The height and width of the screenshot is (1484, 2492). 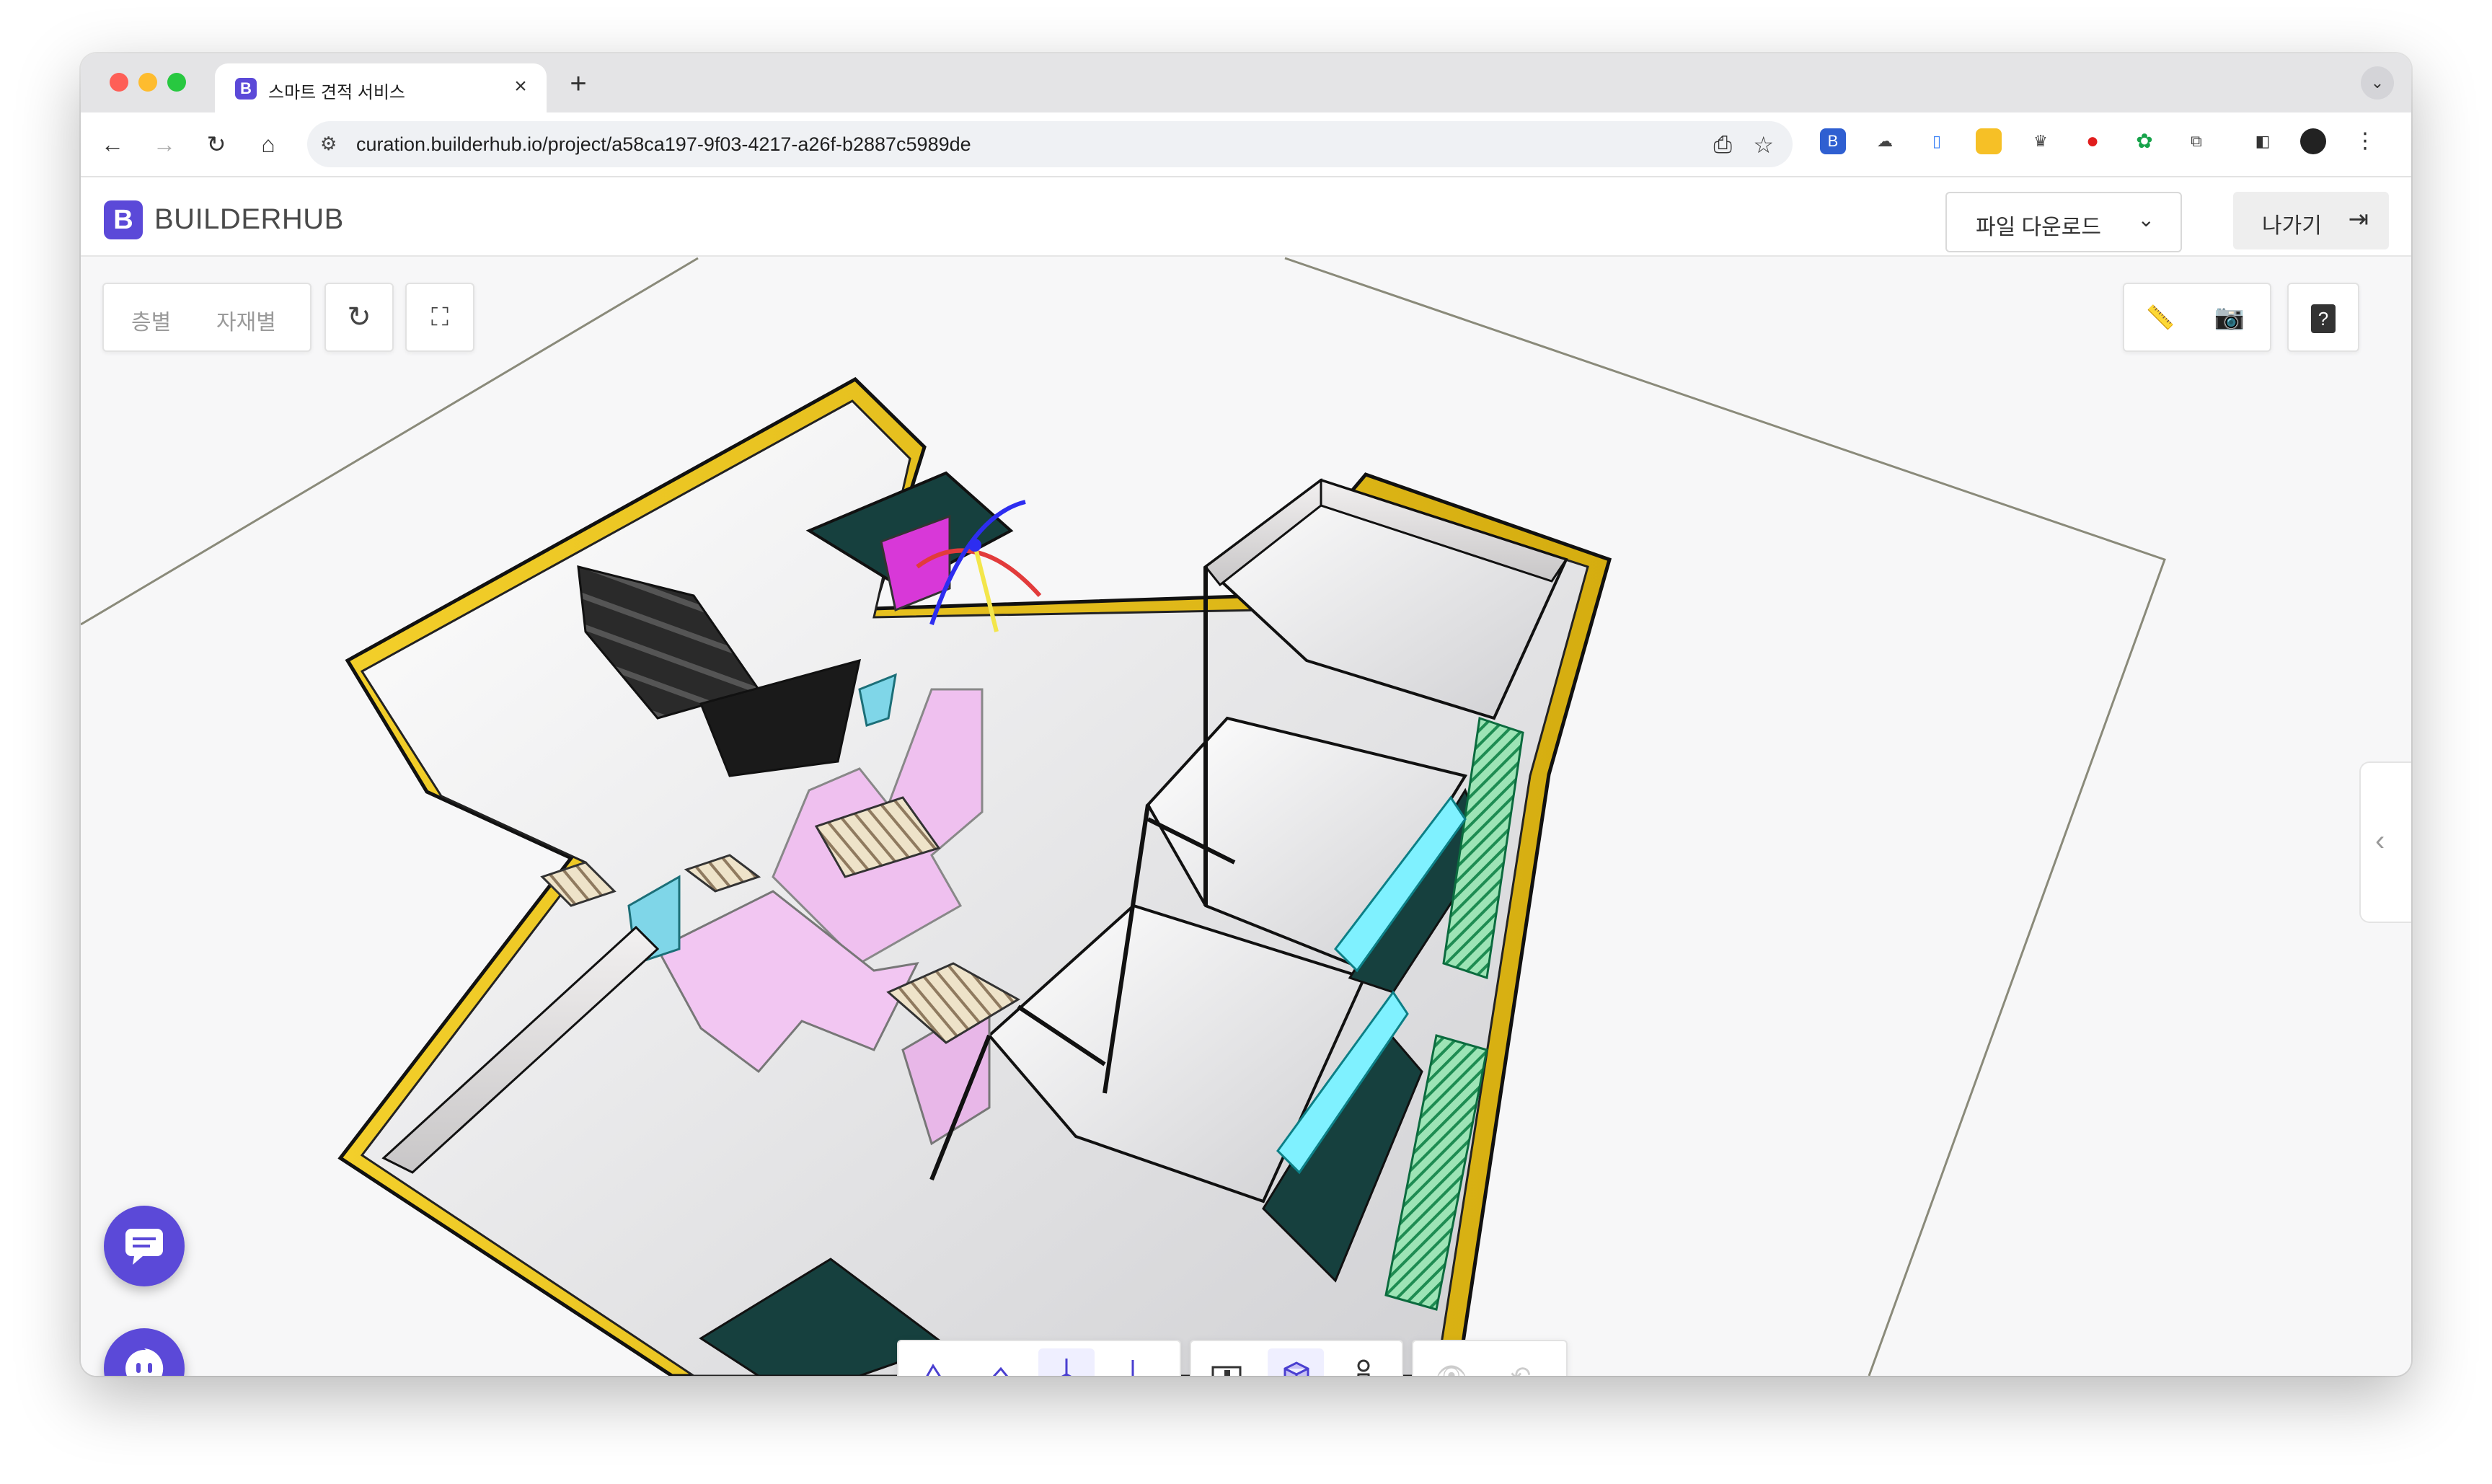 I want to click on chatbot-button, so click(x=144, y=1352).